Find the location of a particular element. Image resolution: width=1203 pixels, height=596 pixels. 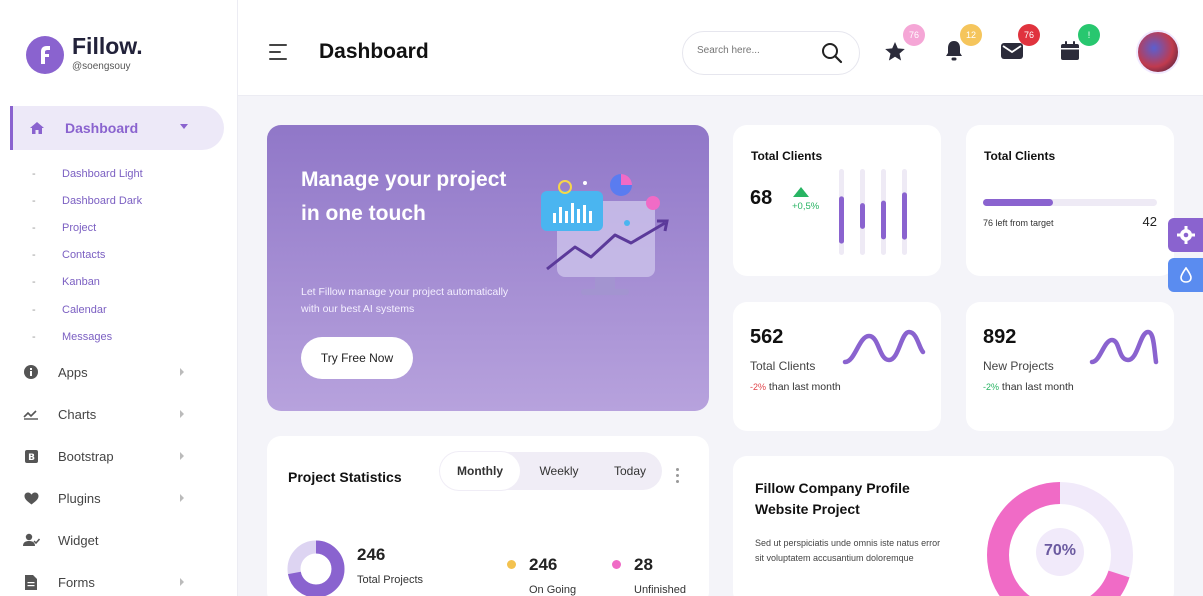

info-icon is located at coordinates (31, 372).